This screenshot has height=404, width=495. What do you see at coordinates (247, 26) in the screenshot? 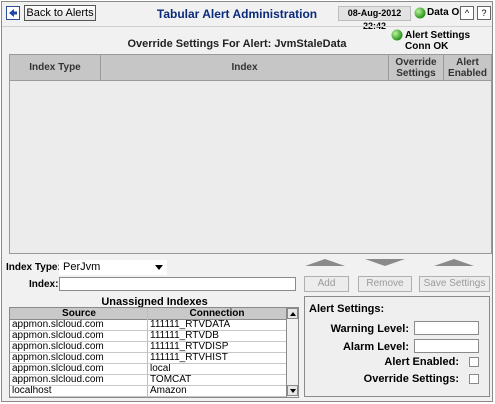
I see `header-divider` at bounding box center [247, 26].